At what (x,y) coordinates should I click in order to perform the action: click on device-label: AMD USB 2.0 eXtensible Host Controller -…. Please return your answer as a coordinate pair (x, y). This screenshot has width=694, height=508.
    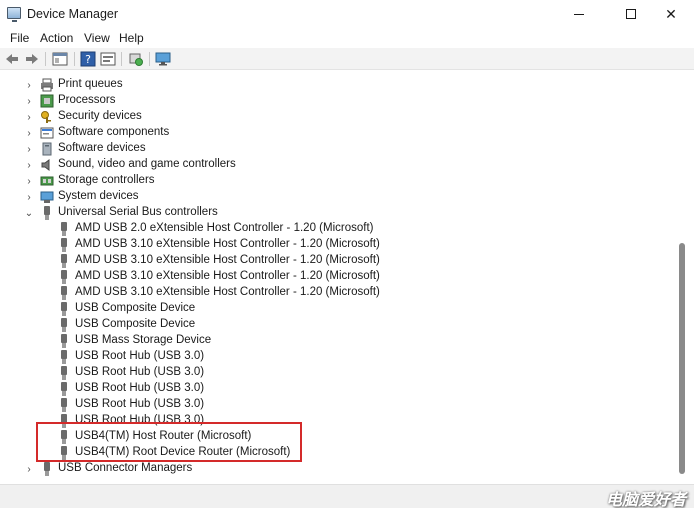
    Looking at the image, I should click on (224, 228).